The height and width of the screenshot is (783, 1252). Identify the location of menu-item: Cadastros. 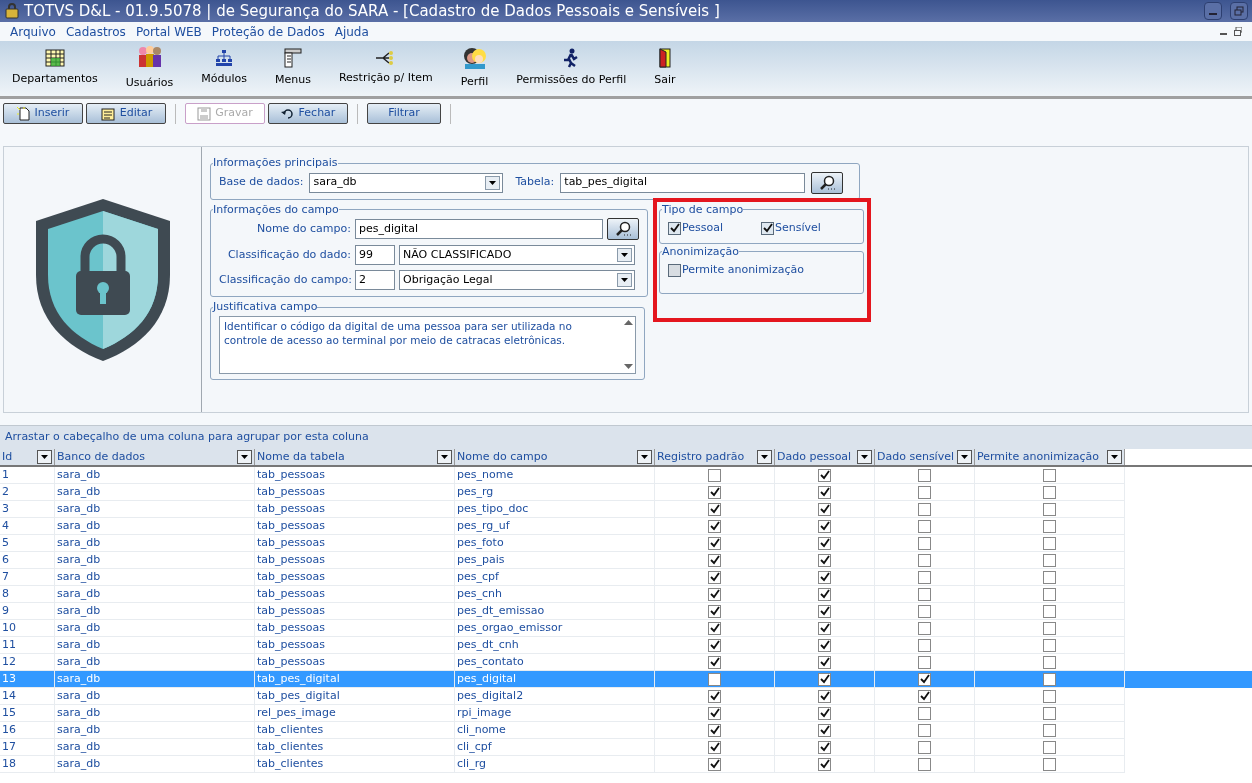
(95, 31).